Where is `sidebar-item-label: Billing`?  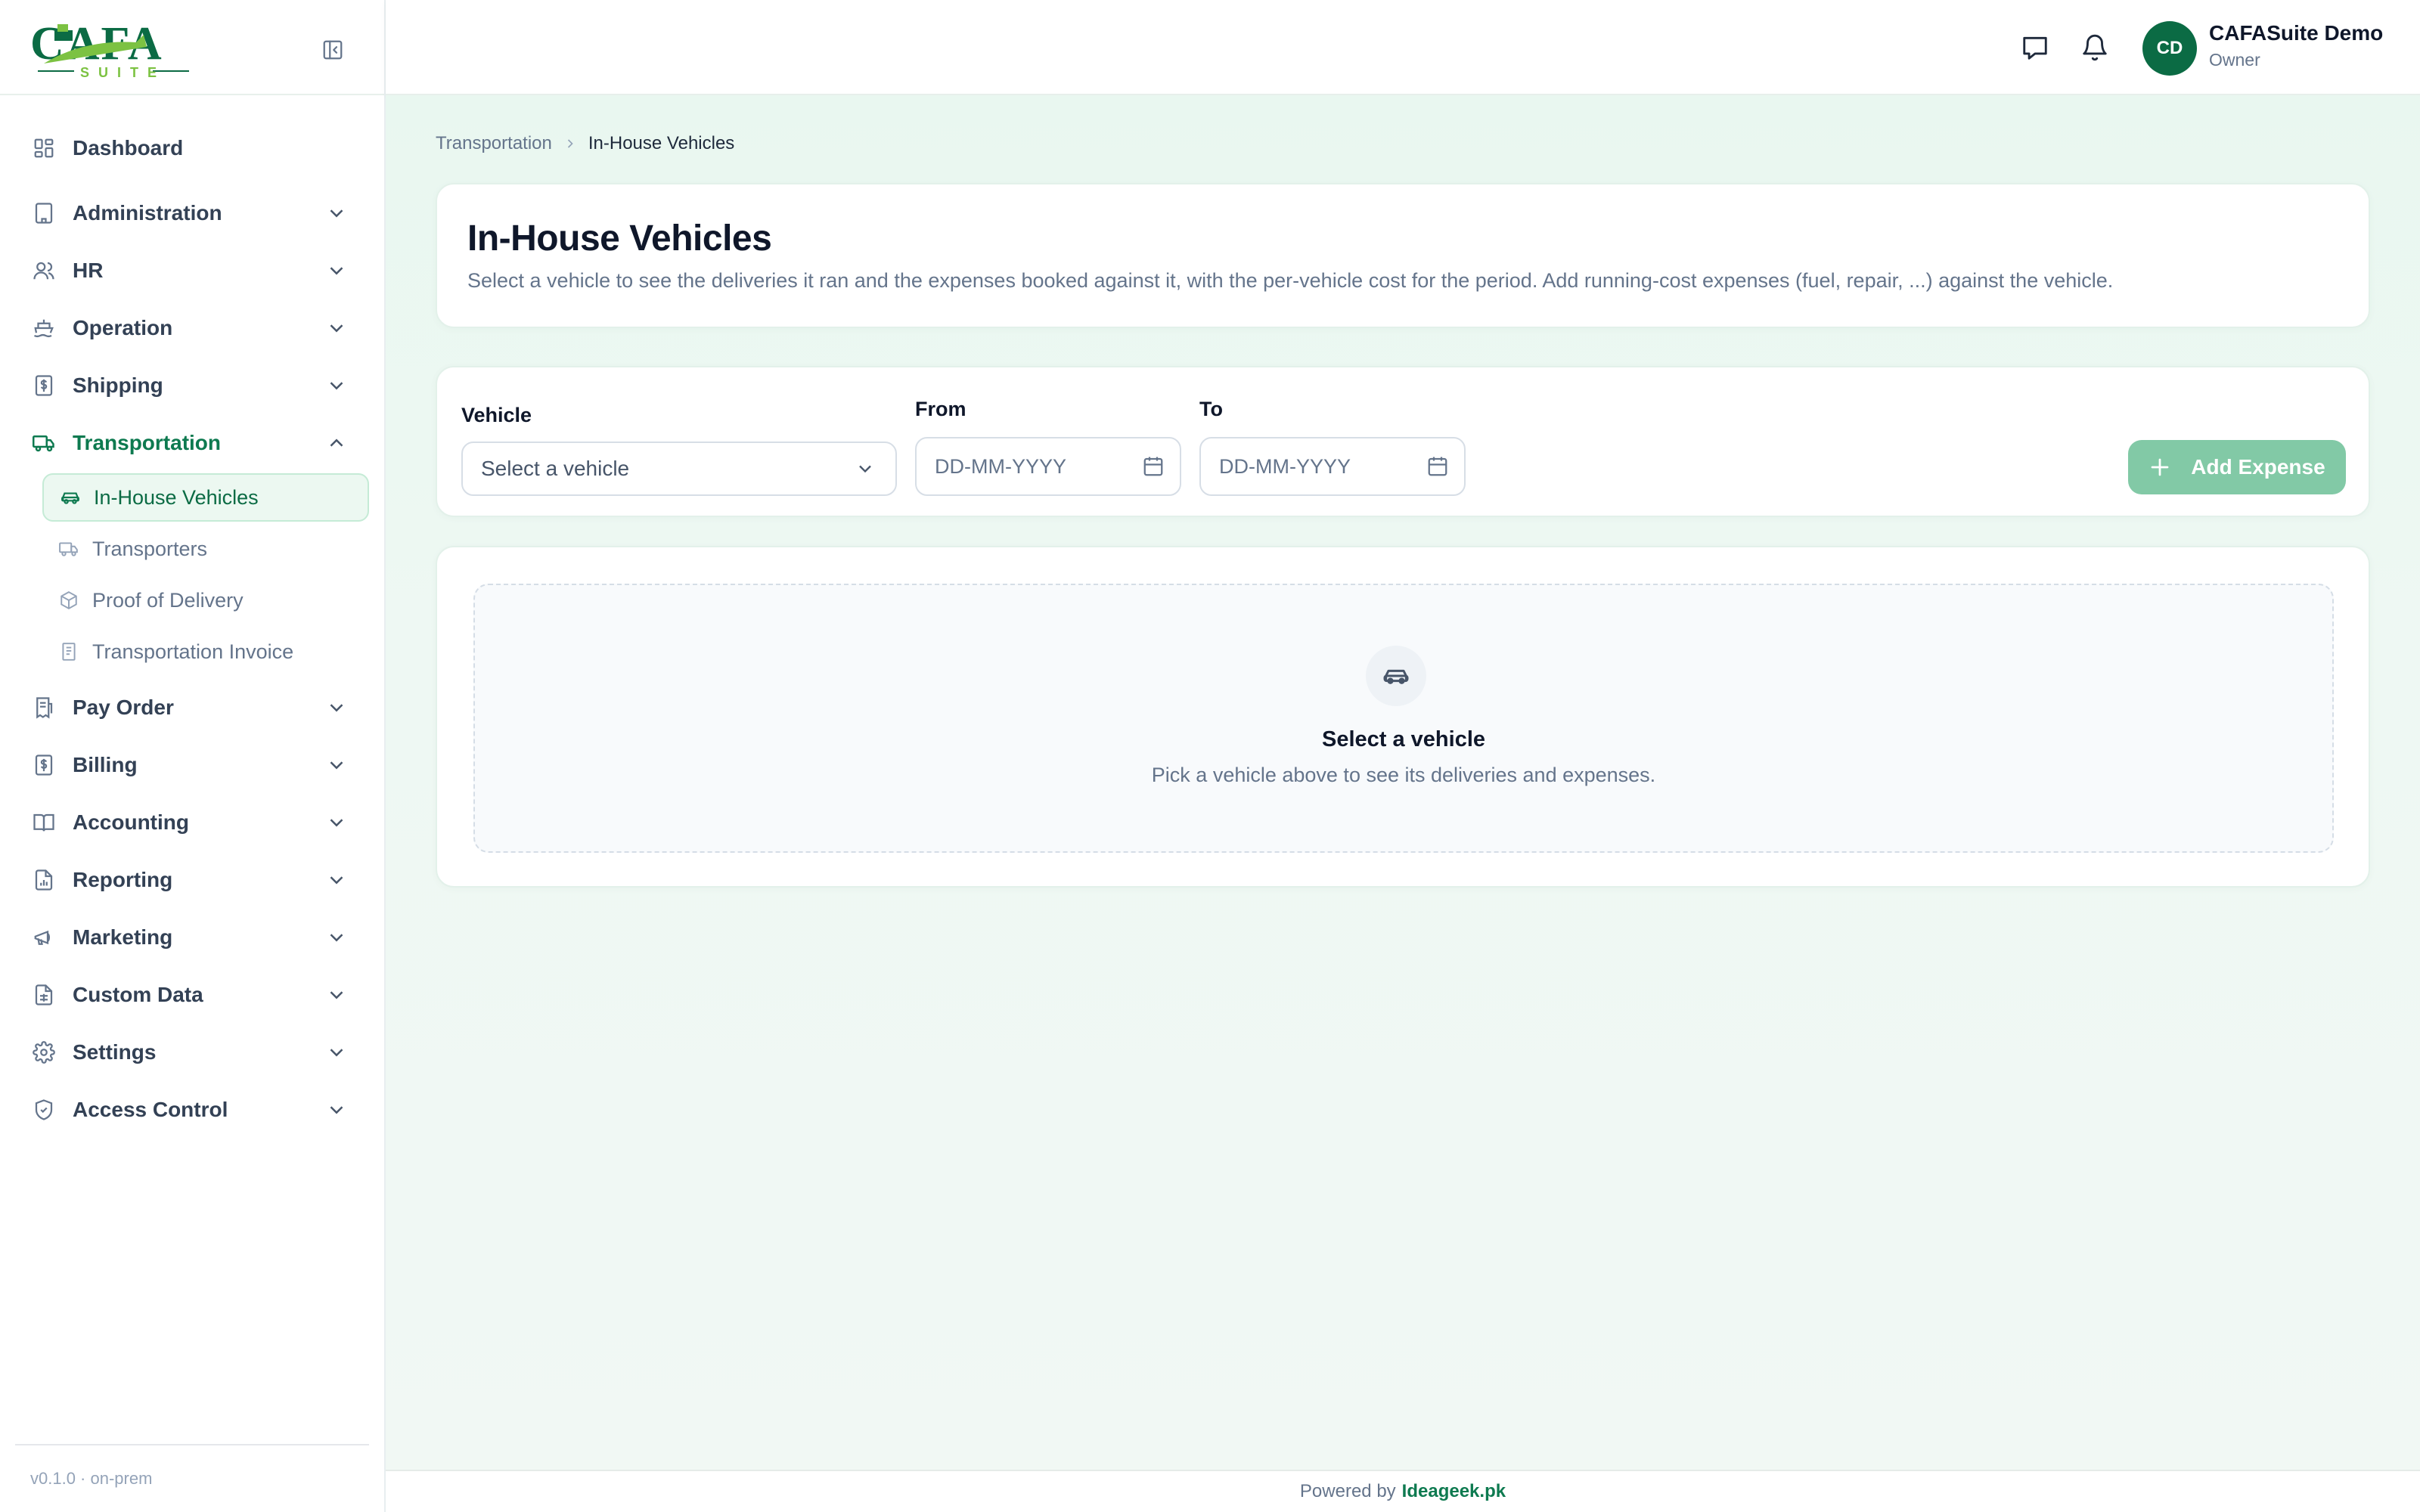
sidebar-item-label: Billing is located at coordinates (105, 764).